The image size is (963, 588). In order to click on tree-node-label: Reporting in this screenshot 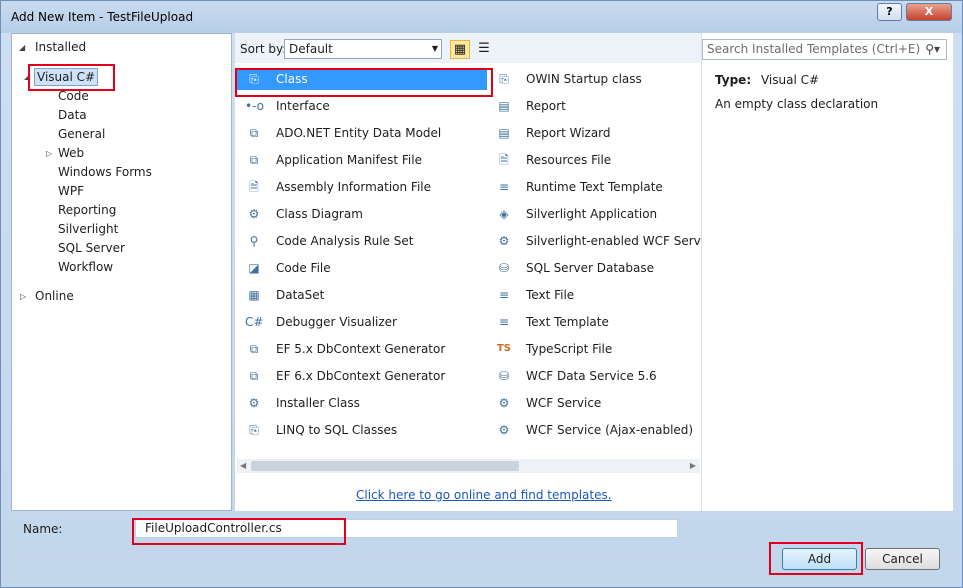, I will do `click(87, 210)`.